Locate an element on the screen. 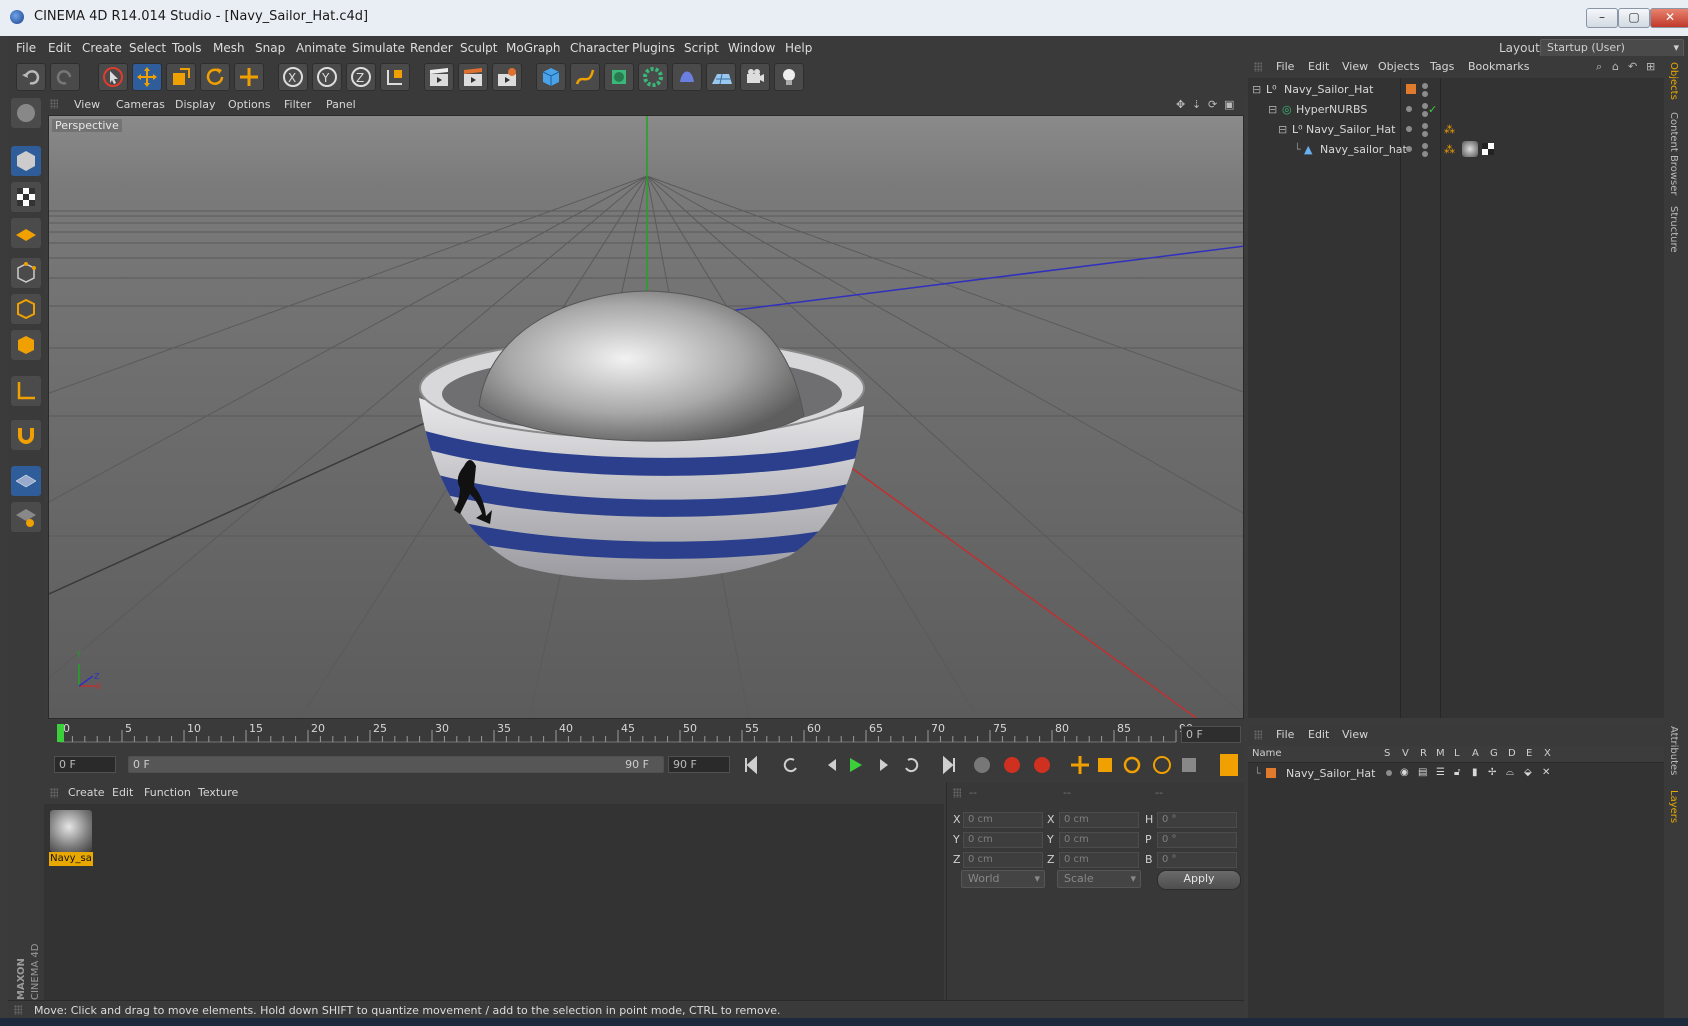 This screenshot has height=1026, width=1688. search-icon: ⌕ is located at coordinates (1599, 67).